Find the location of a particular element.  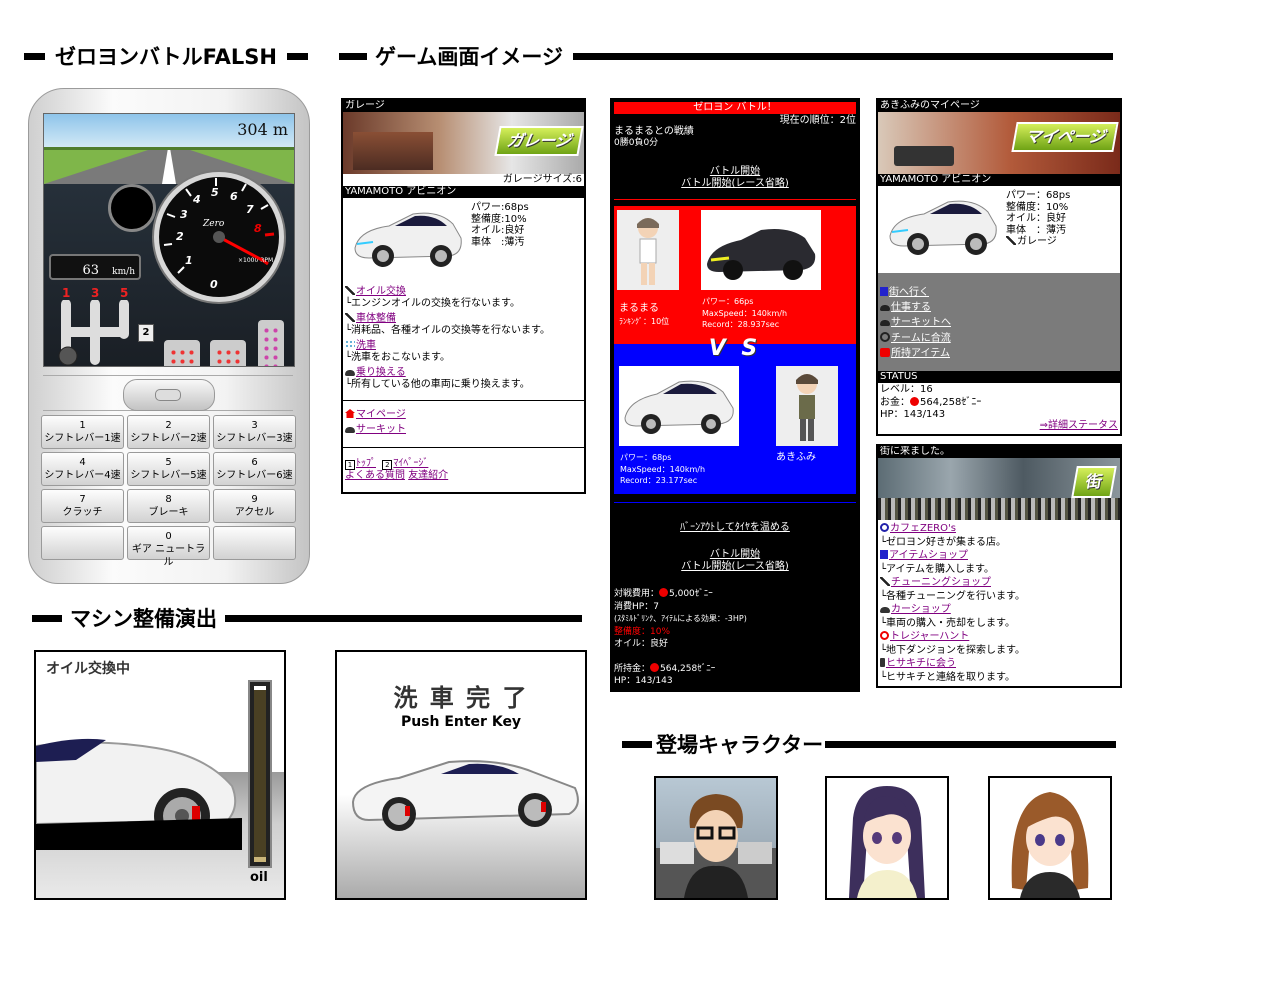

wash-car-image is located at coordinates (465, 795).